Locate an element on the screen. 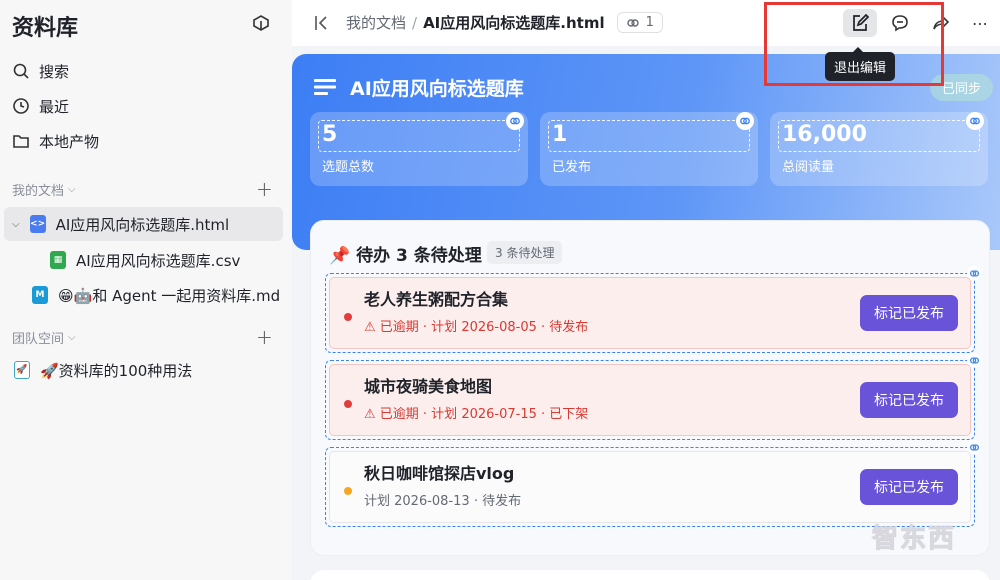  section-label: 我的文档 is located at coordinates (38, 191).